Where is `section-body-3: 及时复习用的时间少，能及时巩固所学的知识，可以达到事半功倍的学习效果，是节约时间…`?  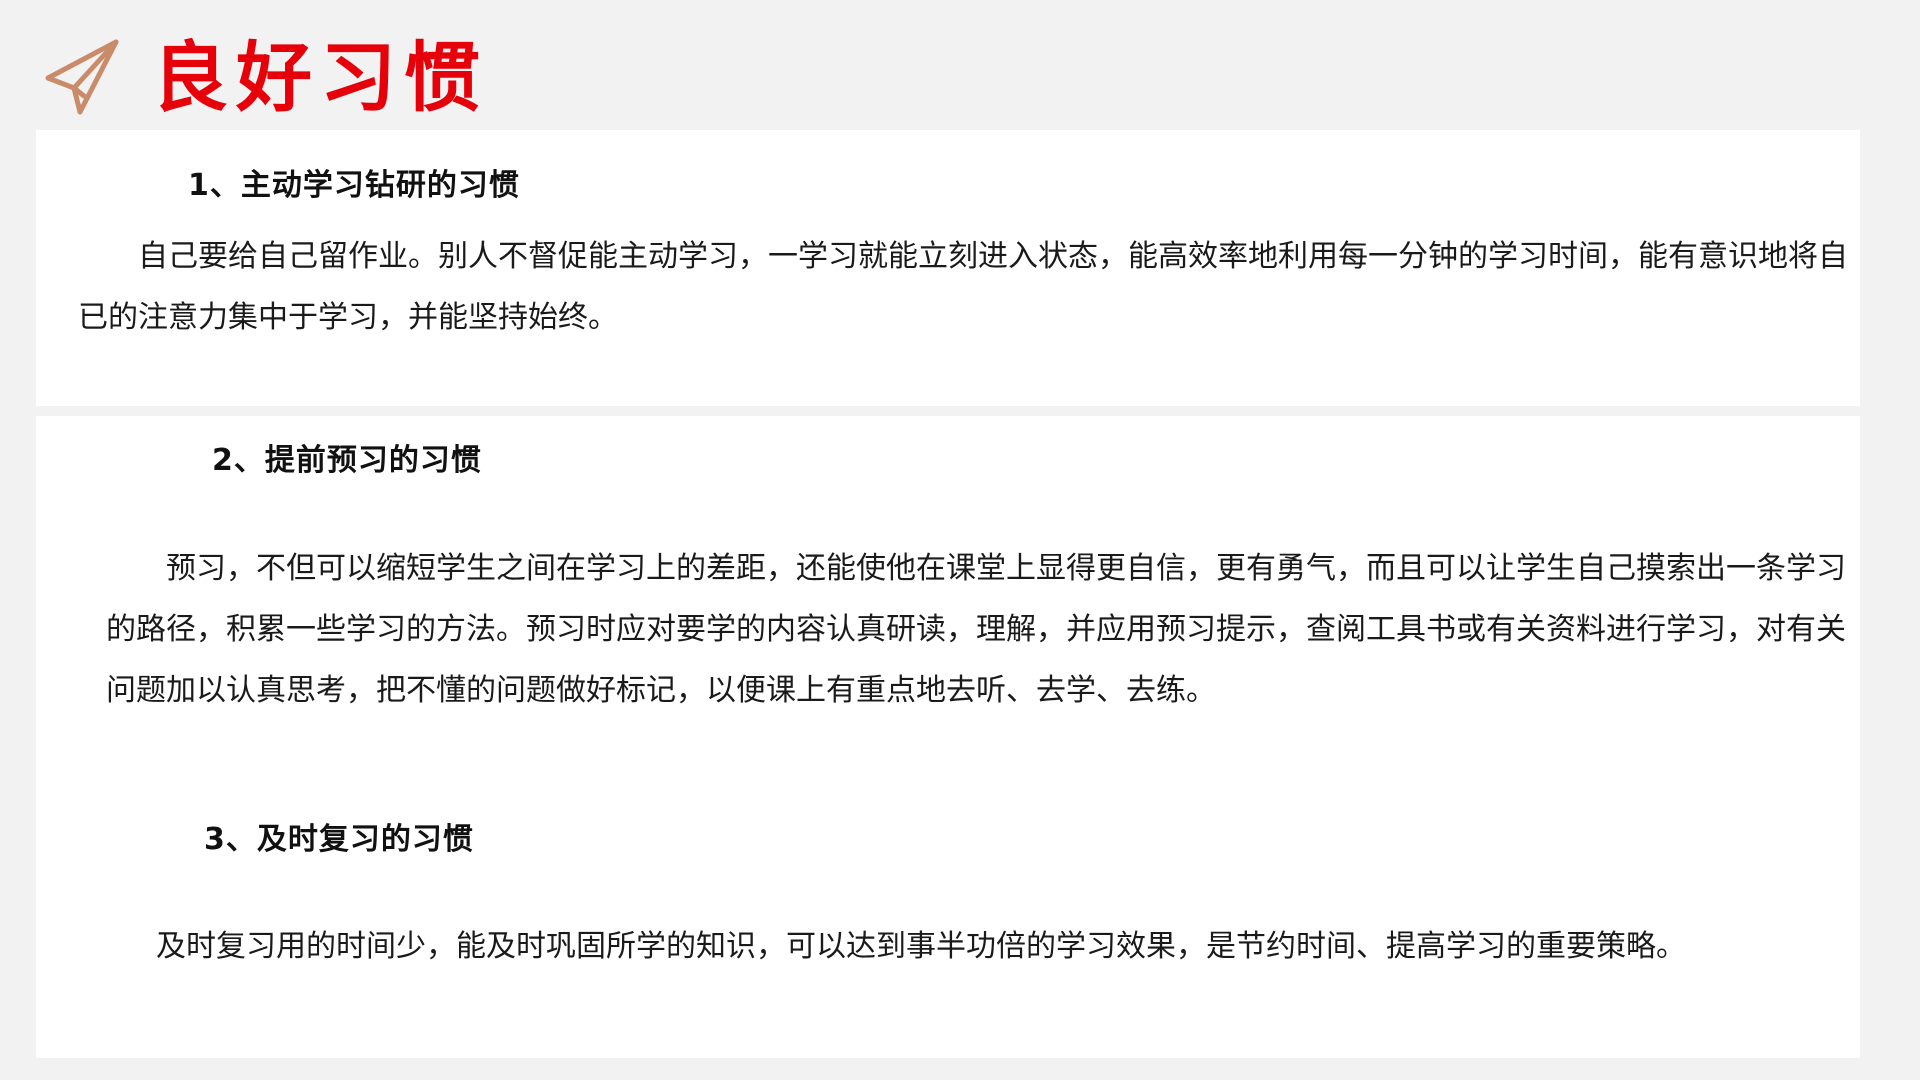
section-body-3: 及时复习用的时间少，能及时巩固所学的知识，可以达到事半功倍的学习效果，是节约时间… is located at coordinates (921, 946).